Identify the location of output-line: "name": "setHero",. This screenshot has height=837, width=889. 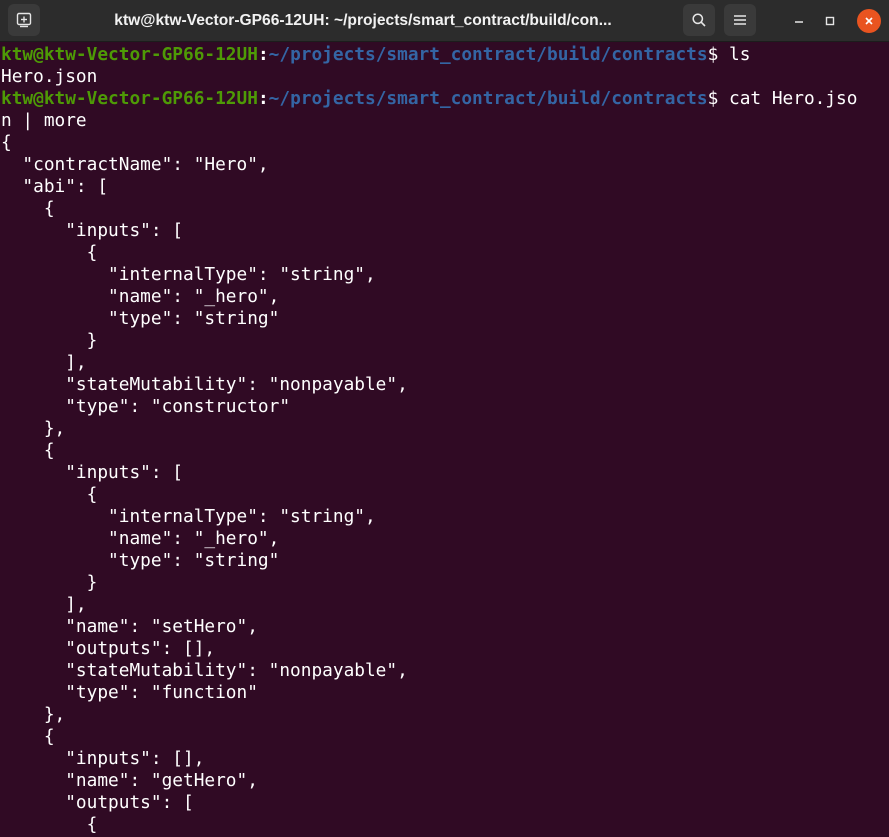
(129, 626).